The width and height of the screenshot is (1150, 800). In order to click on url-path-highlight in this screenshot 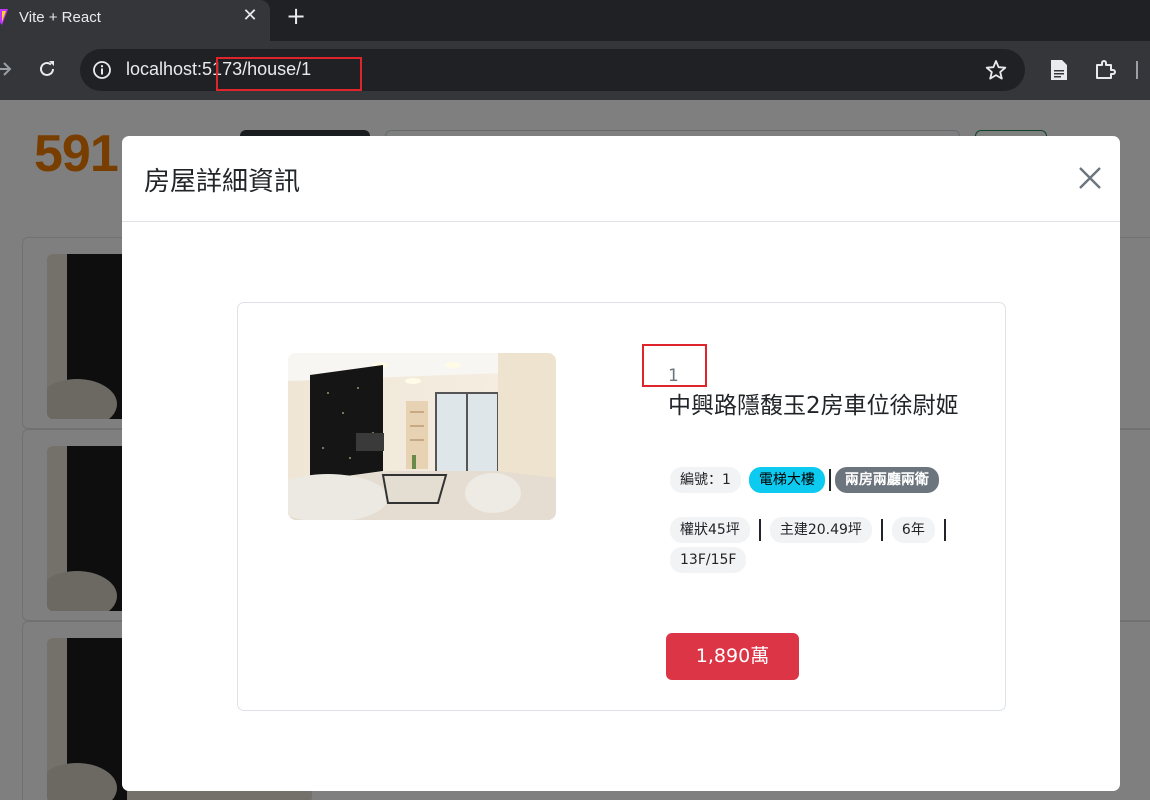, I will do `click(289, 74)`.